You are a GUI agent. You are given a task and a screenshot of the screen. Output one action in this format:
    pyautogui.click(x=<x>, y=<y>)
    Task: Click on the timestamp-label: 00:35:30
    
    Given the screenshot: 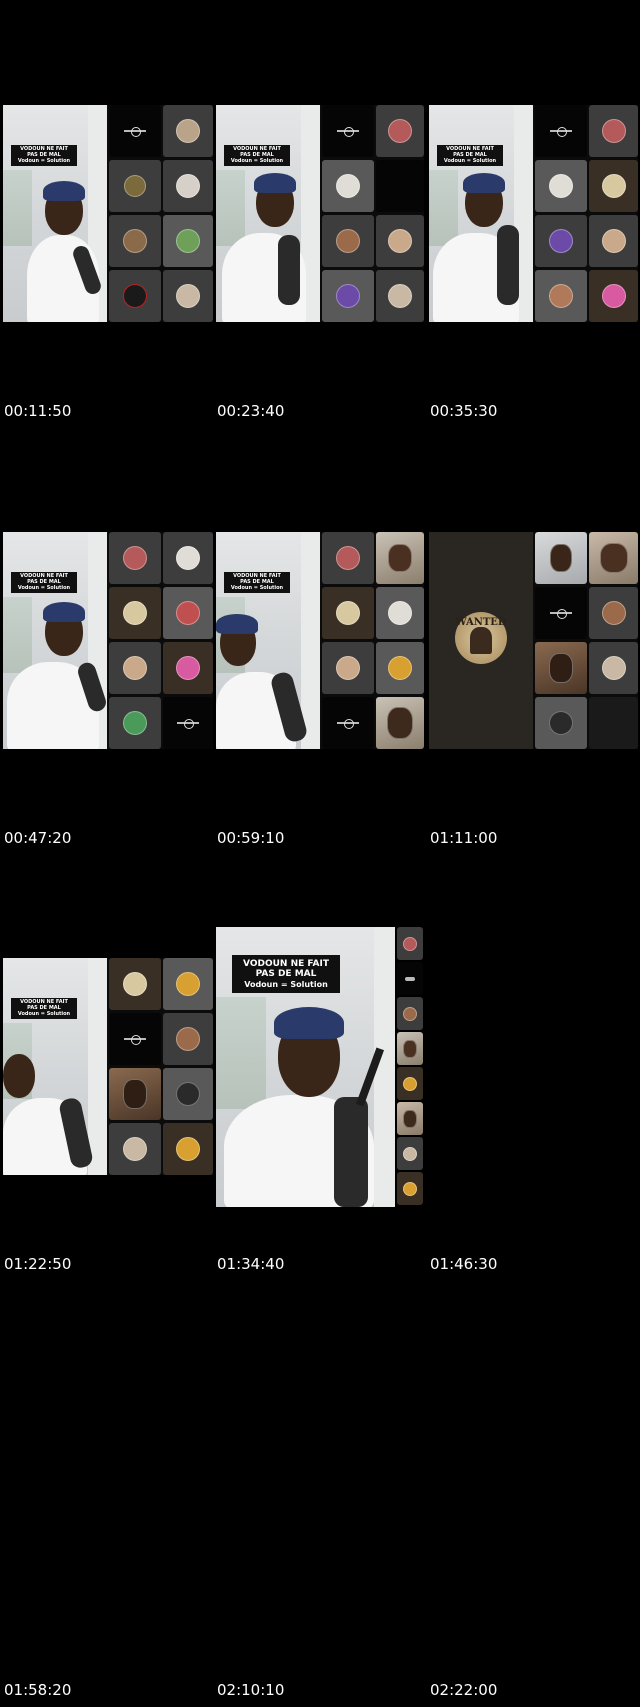 What is the action you would take?
    pyautogui.click(x=464, y=411)
    